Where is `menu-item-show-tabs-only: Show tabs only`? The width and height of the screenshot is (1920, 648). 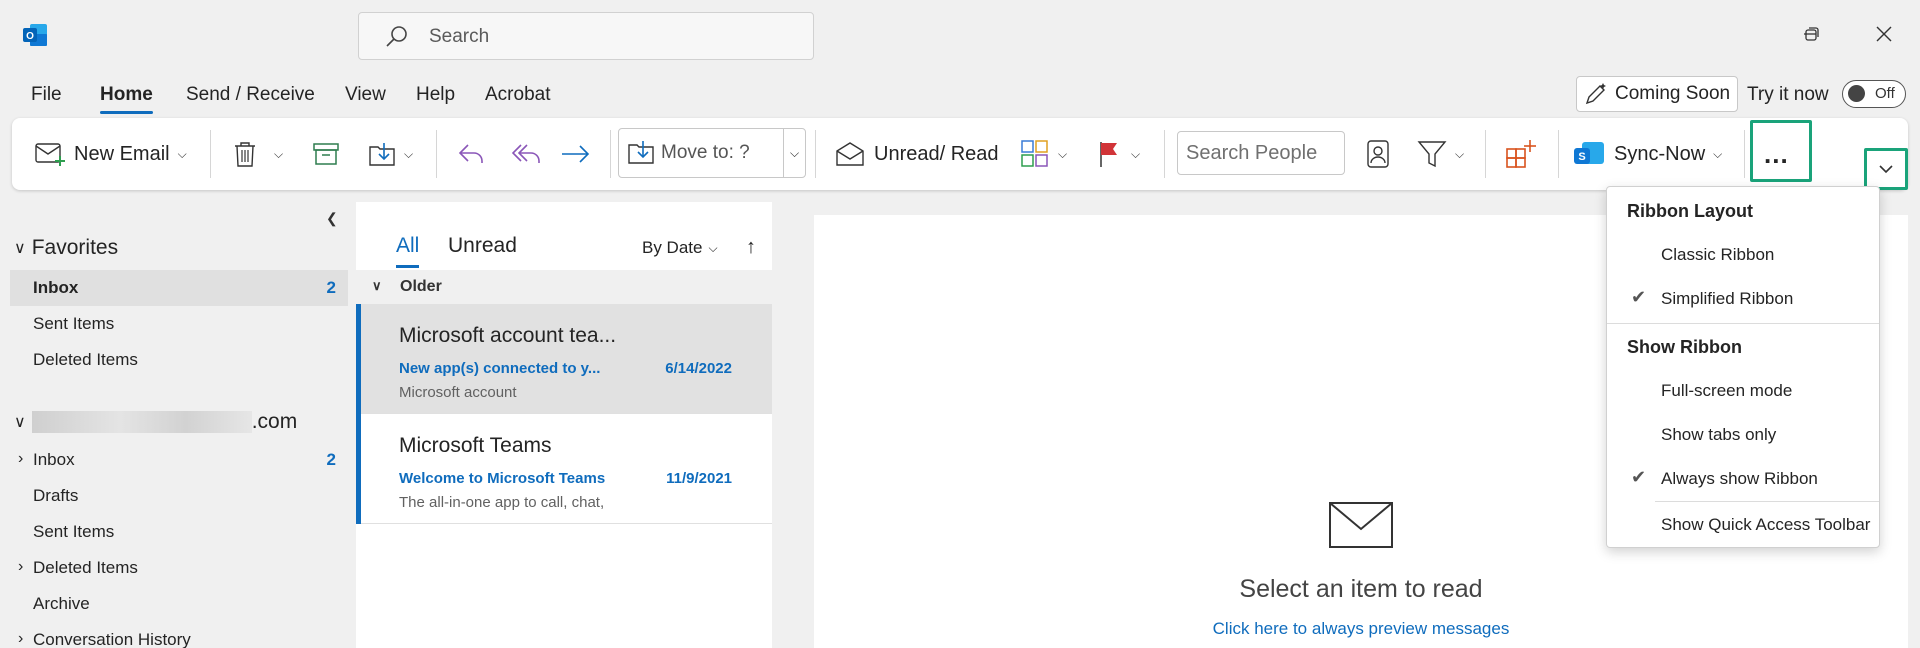 menu-item-show-tabs-only: Show tabs only is located at coordinates (1718, 435).